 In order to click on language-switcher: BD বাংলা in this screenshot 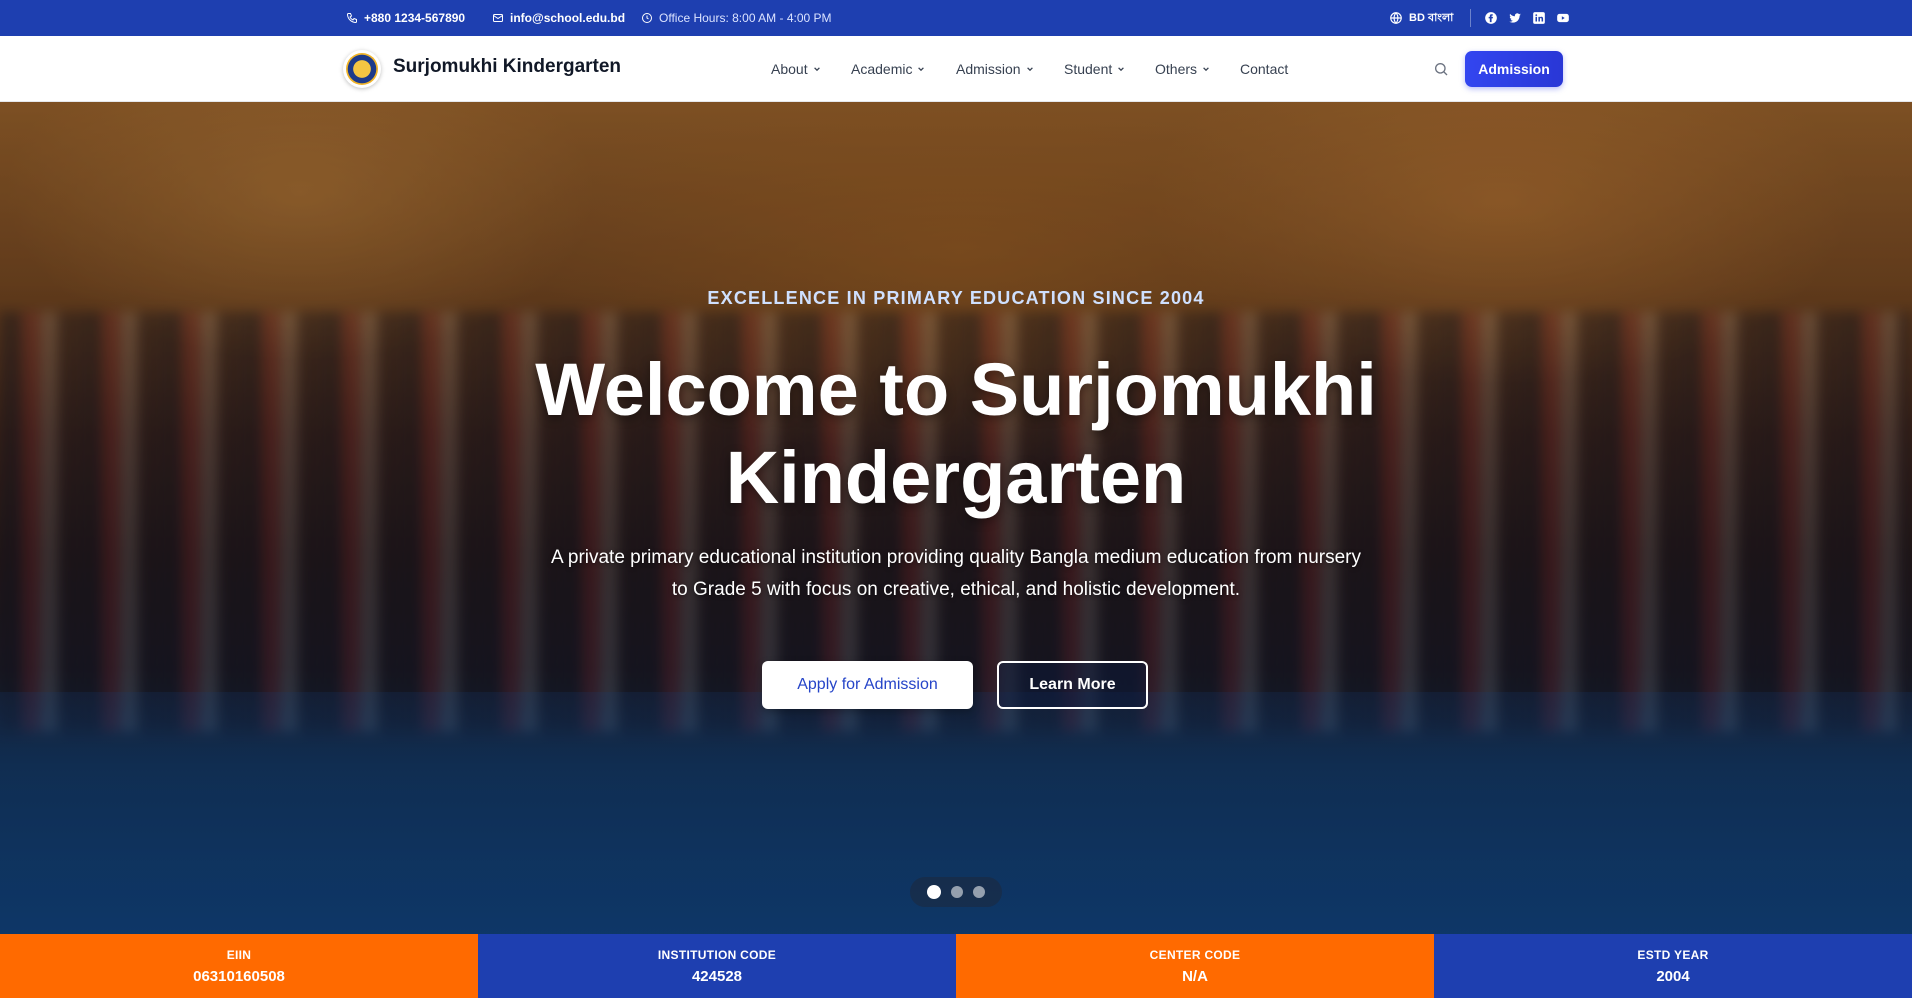, I will do `click(1421, 18)`.